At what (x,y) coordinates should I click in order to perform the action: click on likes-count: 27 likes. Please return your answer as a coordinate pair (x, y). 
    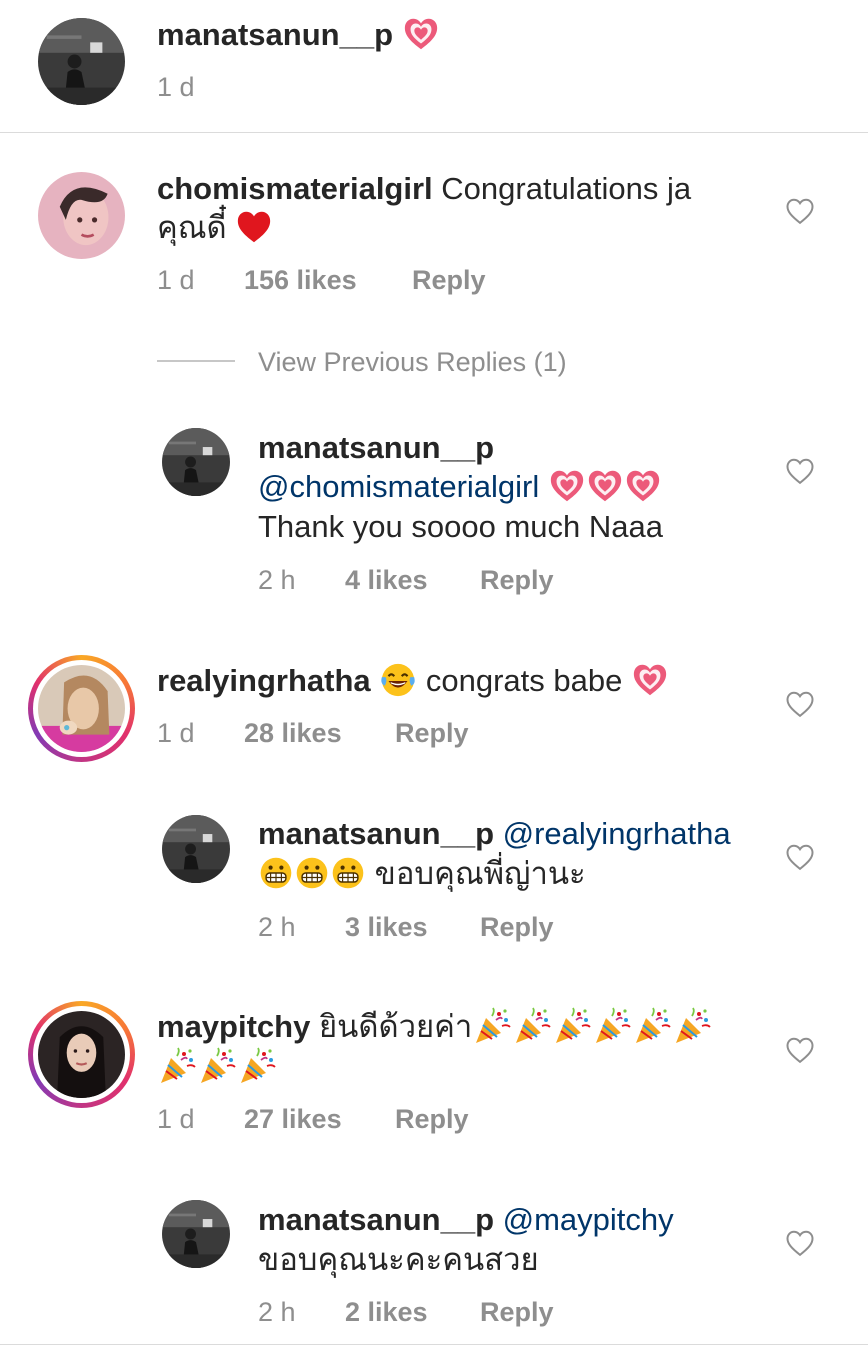
    Looking at the image, I should click on (293, 1119).